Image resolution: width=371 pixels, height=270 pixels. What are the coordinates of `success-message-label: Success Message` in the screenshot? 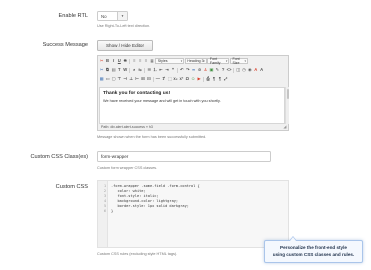 It's located at (65, 45).